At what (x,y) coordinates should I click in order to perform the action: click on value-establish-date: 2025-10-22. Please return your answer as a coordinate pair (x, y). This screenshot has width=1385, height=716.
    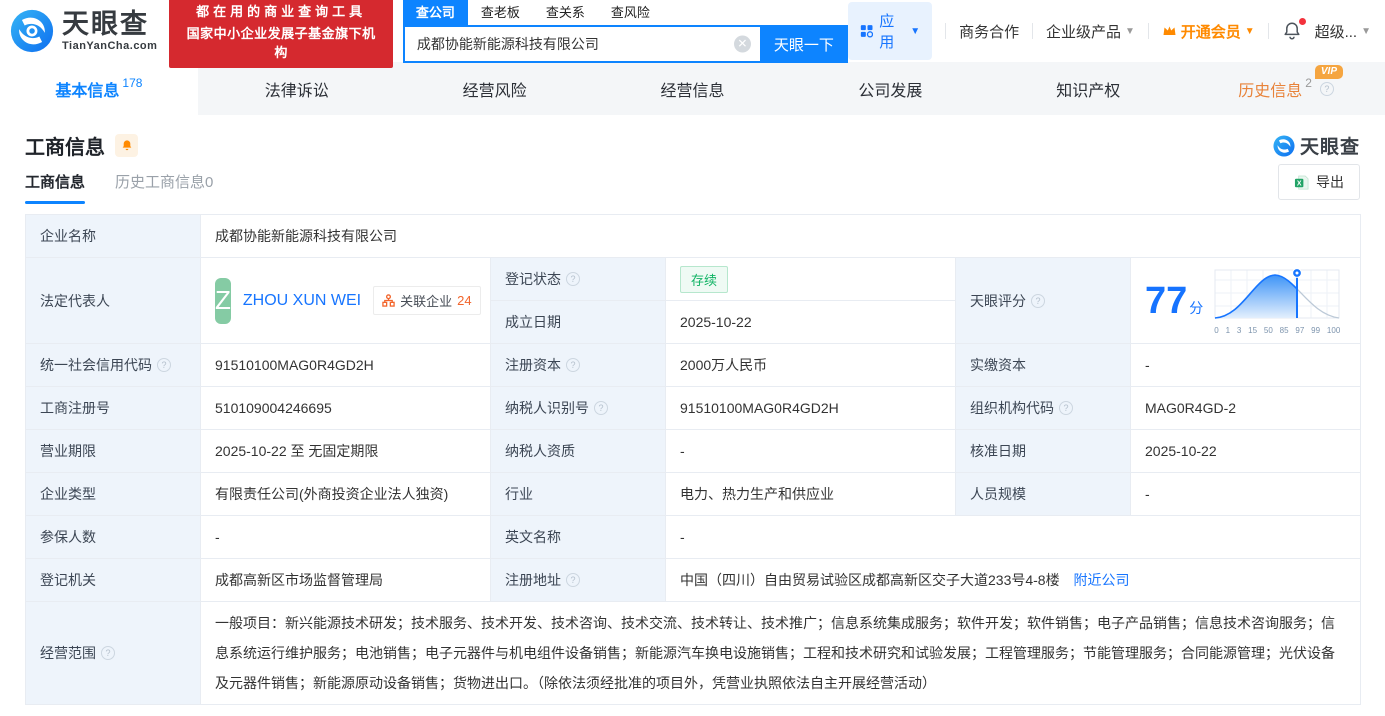
    Looking at the image, I should click on (810, 322).